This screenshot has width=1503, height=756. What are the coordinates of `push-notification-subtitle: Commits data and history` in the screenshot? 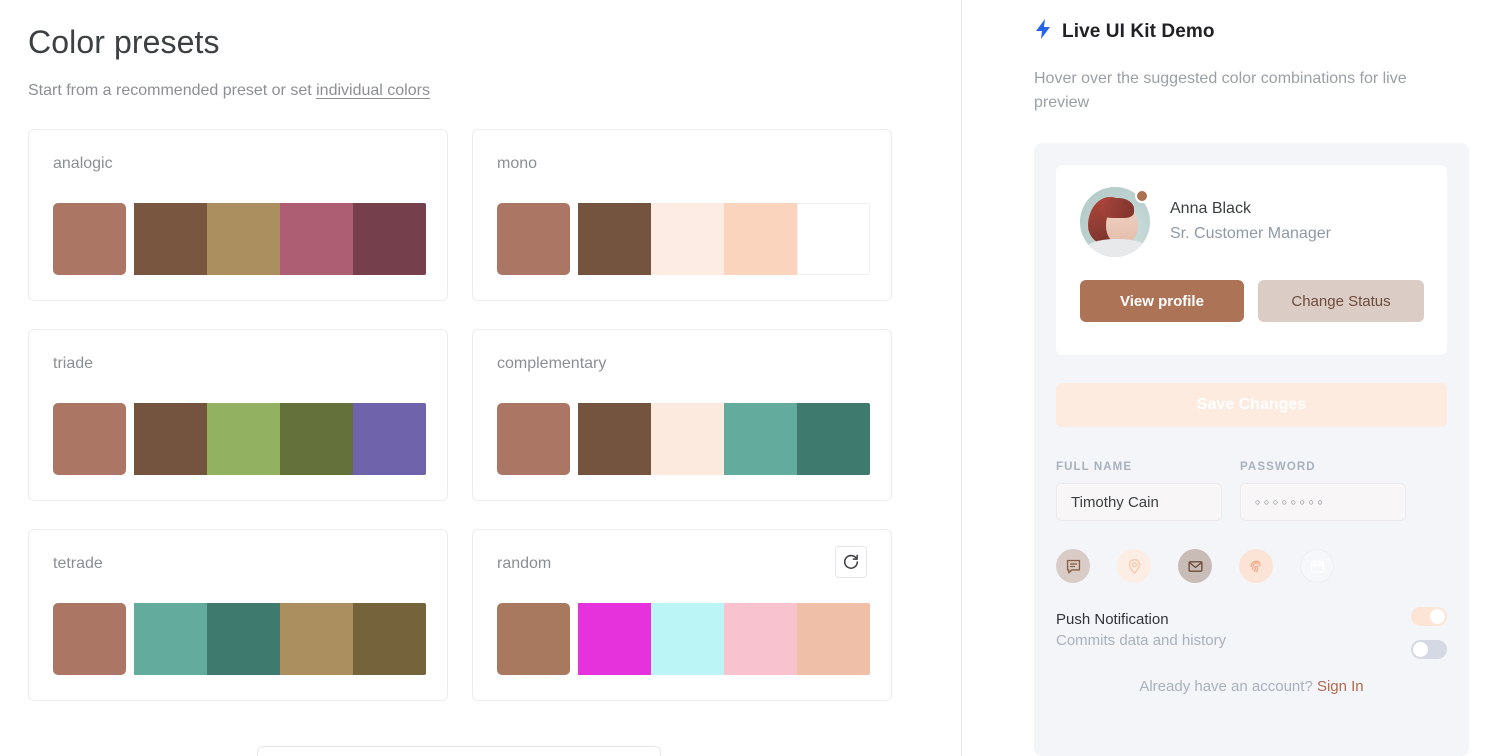 It's located at (1141, 640).